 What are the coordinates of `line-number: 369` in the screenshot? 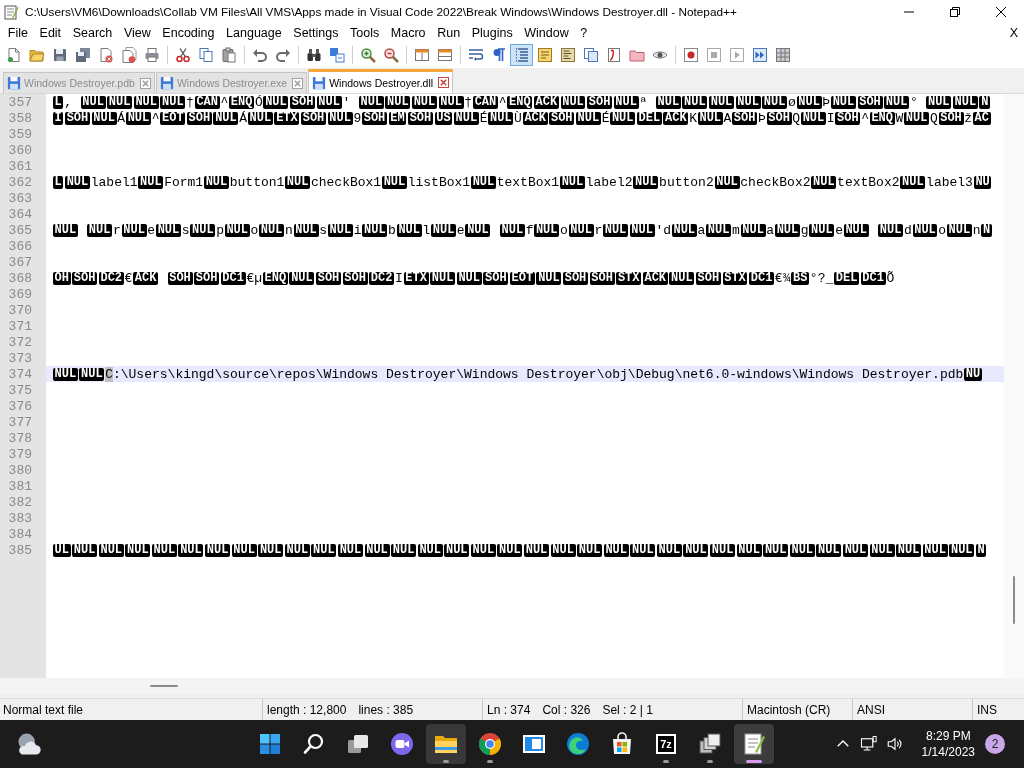 It's located at (20, 294).